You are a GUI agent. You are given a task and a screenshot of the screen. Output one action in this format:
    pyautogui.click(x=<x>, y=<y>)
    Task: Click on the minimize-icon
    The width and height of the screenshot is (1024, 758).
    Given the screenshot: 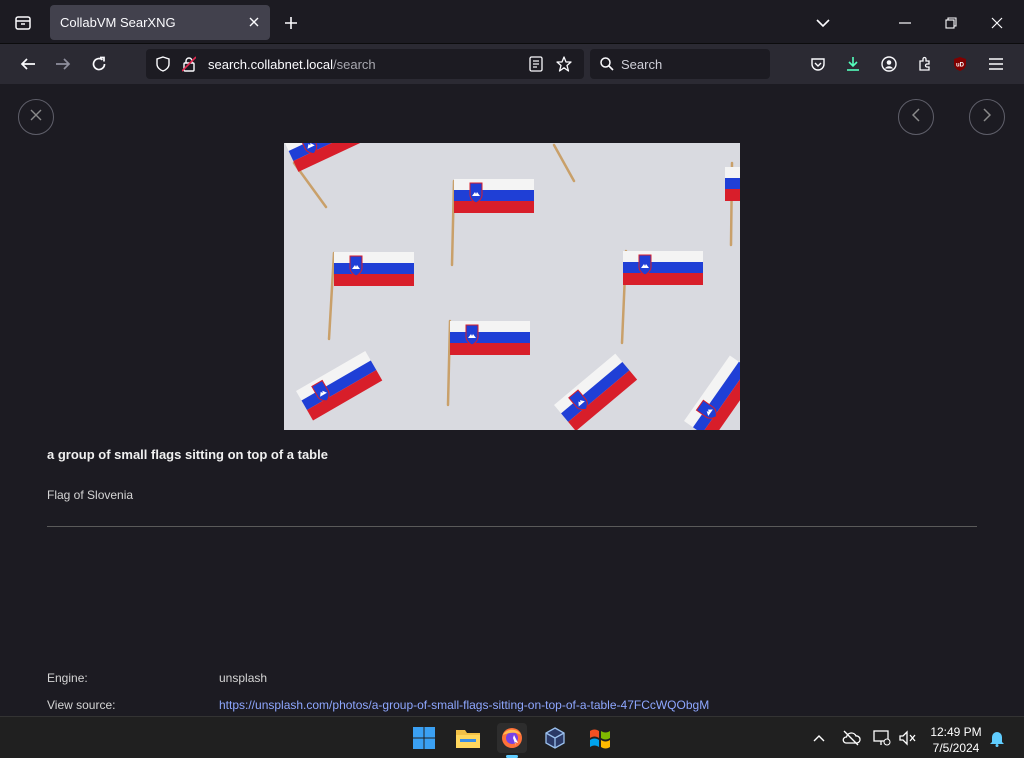 What is the action you would take?
    pyautogui.click(x=905, y=23)
    